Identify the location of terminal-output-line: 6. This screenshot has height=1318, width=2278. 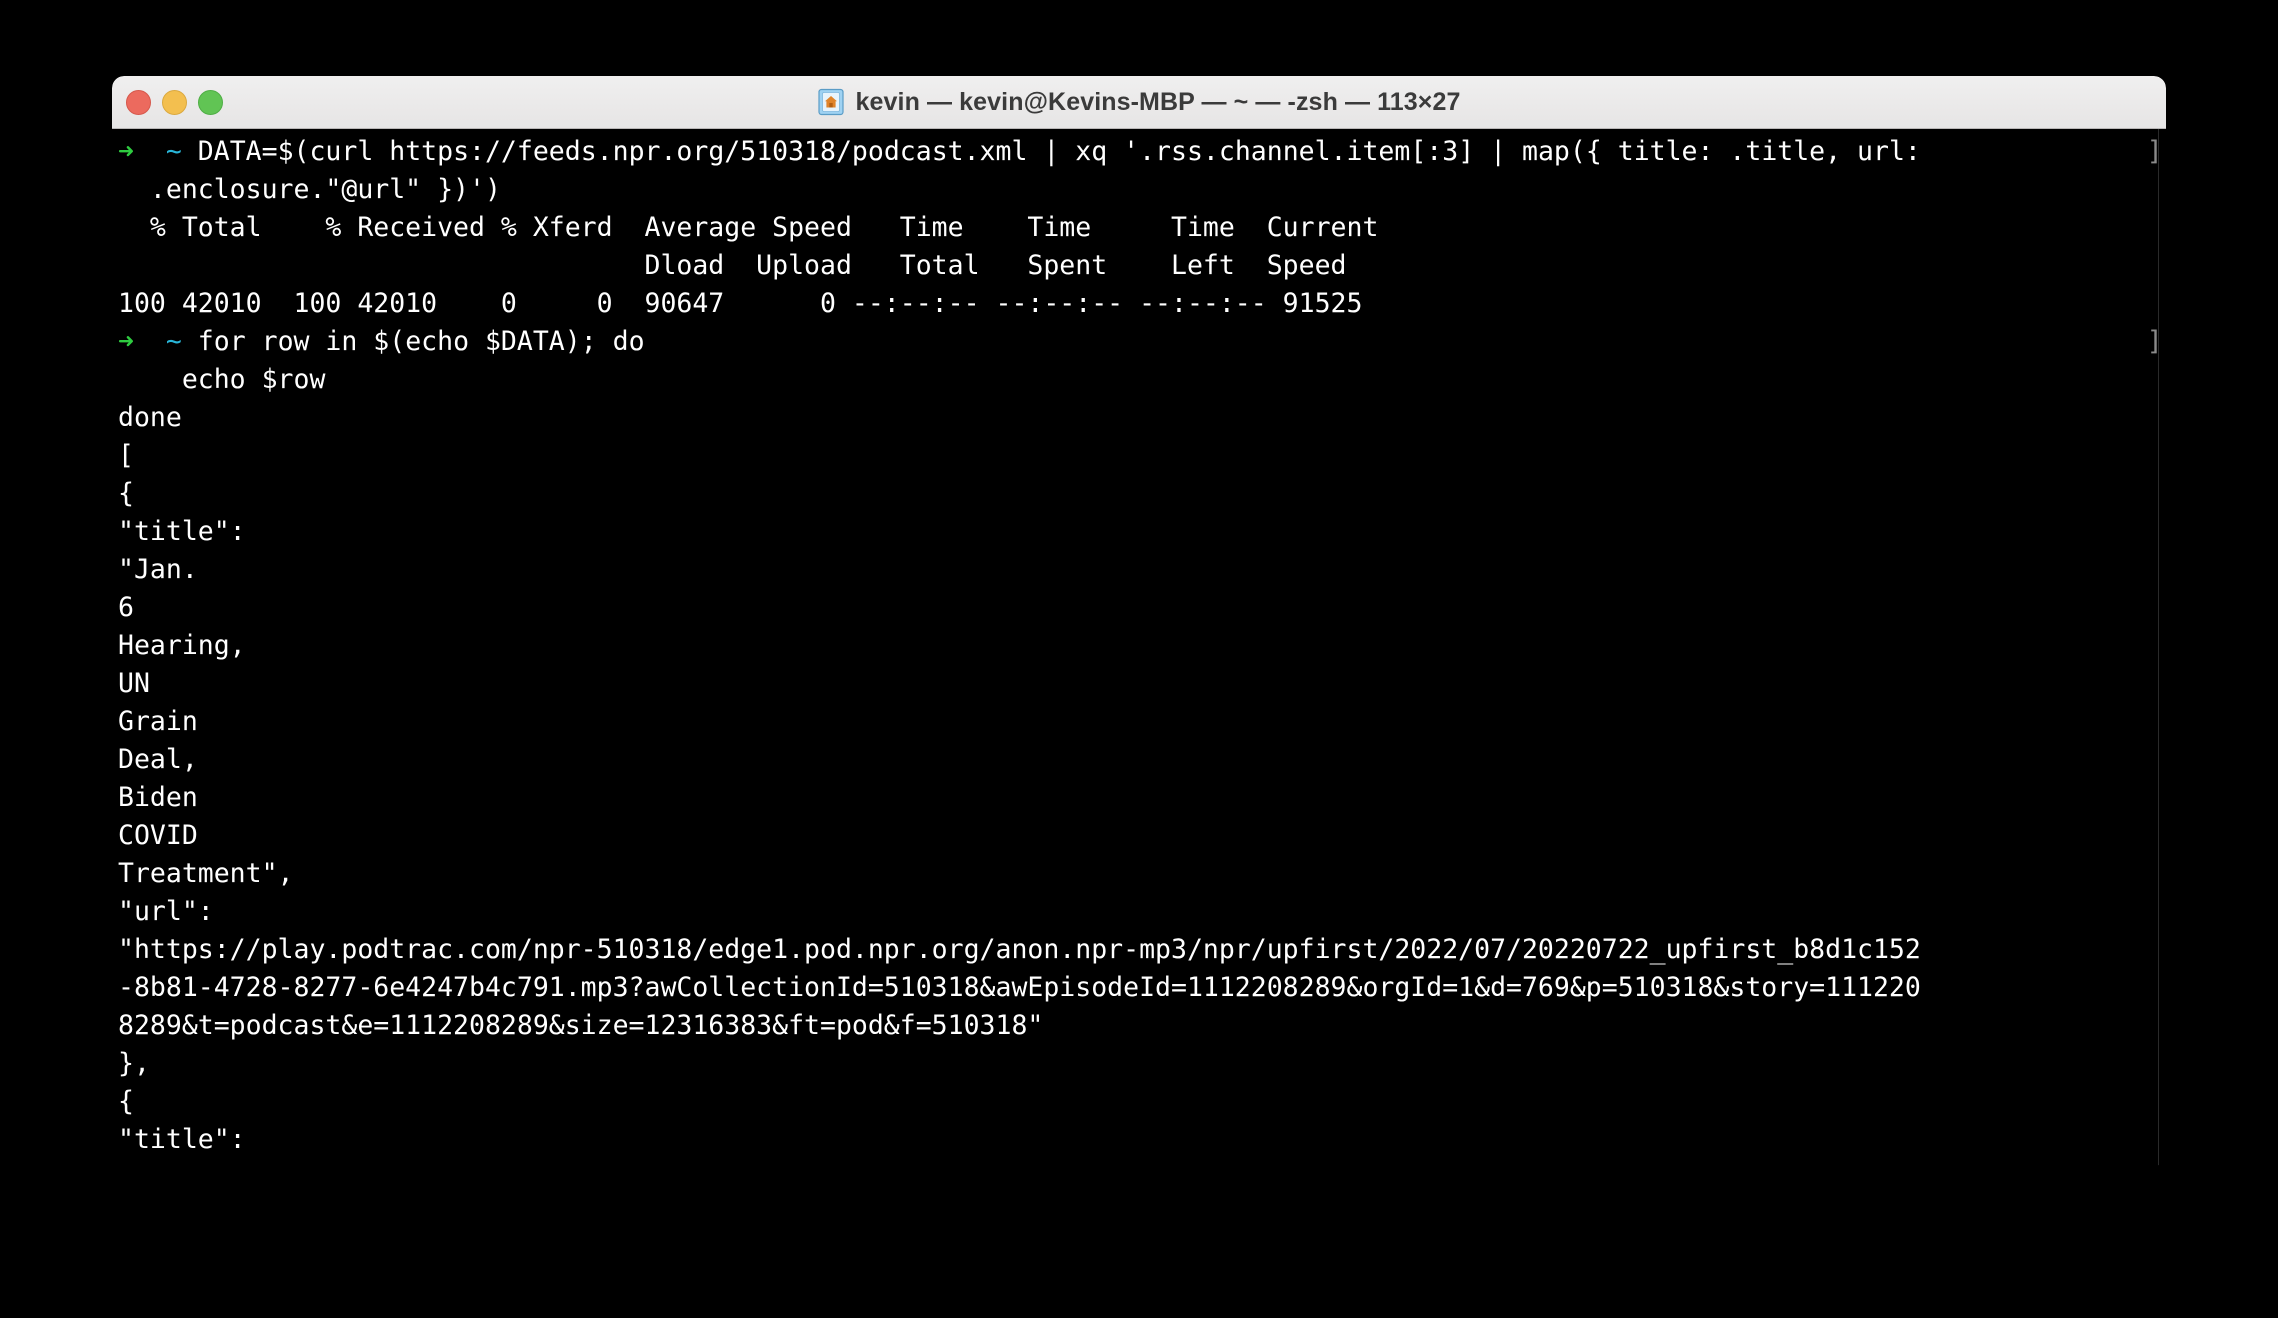
(1142, 608).